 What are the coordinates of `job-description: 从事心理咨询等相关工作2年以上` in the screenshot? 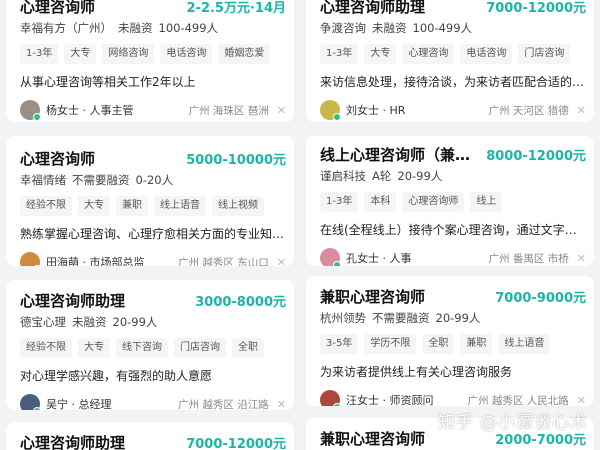 It's located at (108, 82).